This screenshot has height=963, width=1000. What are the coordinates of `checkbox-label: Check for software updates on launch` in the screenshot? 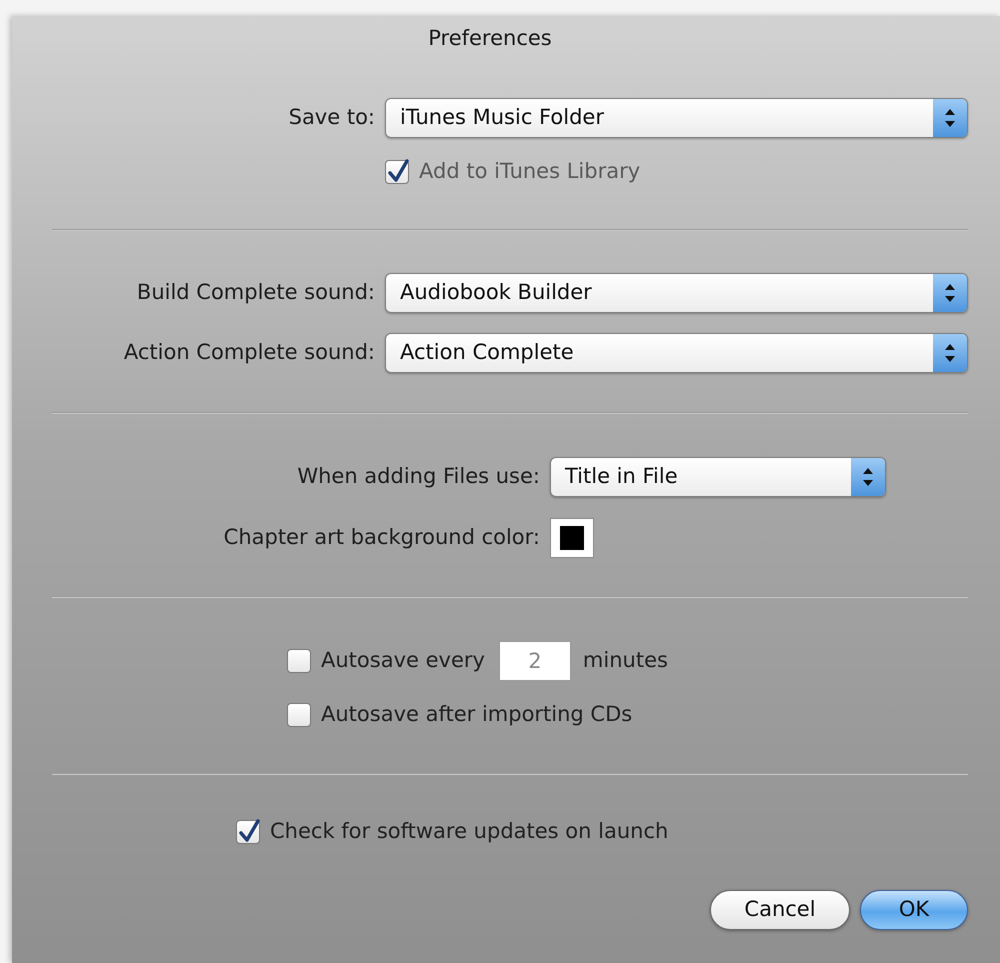 It's located at (469, 832).